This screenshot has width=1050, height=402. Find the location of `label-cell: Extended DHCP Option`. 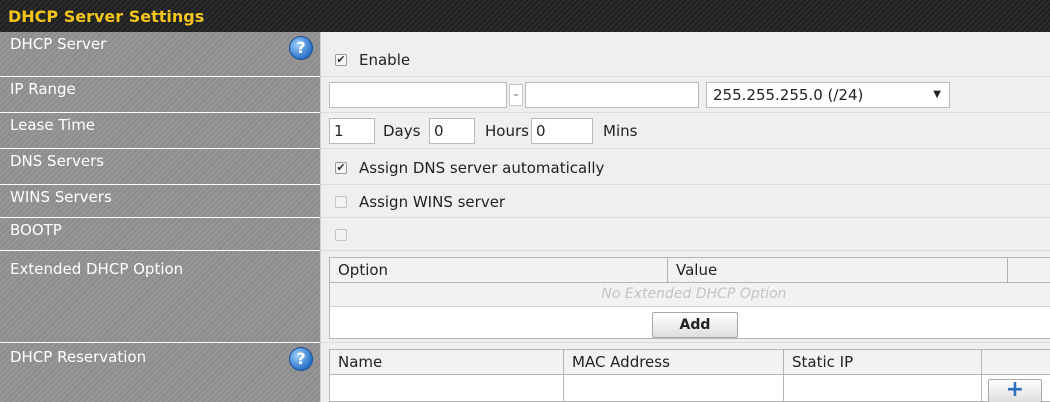

label-cell: Extended DHCP Option is located at coordinates (160, 297).